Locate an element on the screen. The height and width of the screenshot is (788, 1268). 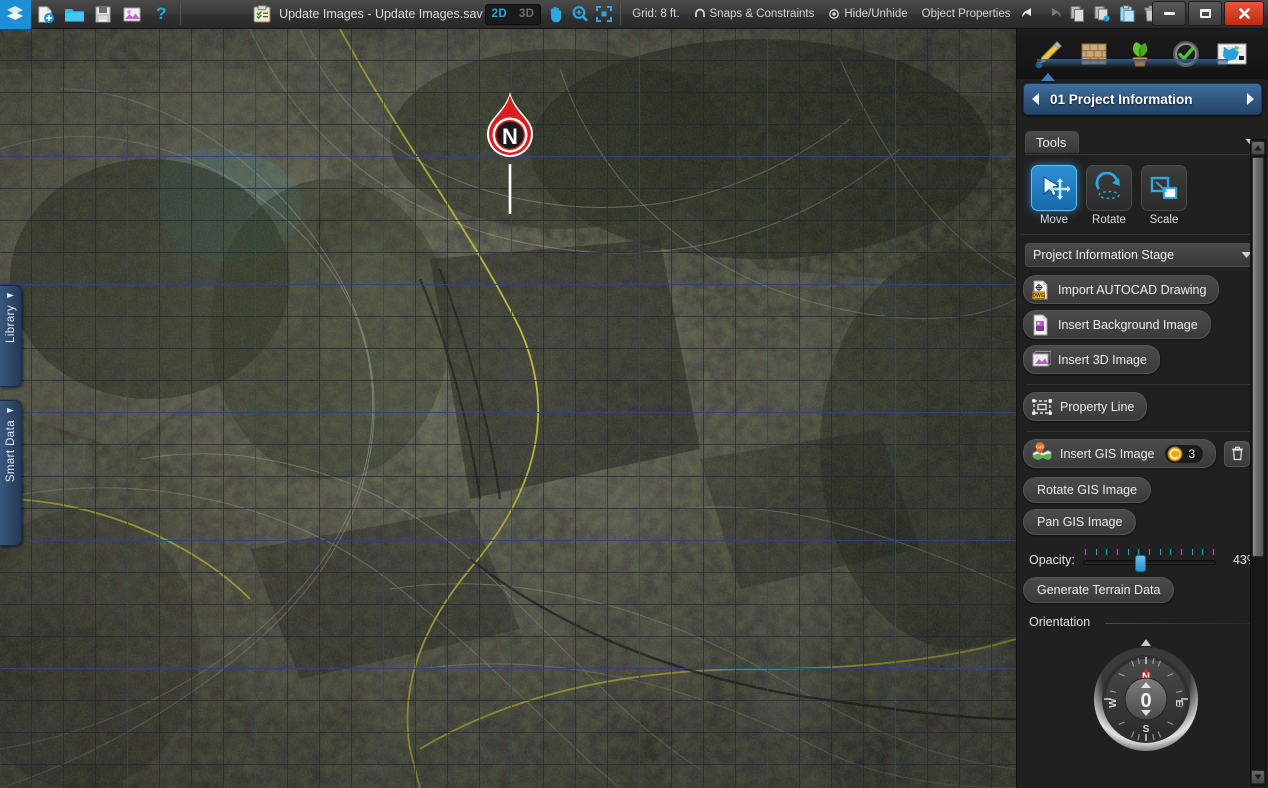
gis-pin-icon: GIS is located at coordinates (1042, 450).